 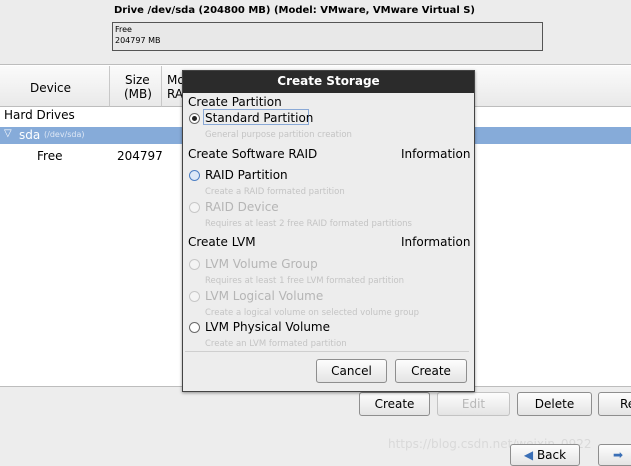 I want to click on edit-button: Edit, so click(x=473, y=404).